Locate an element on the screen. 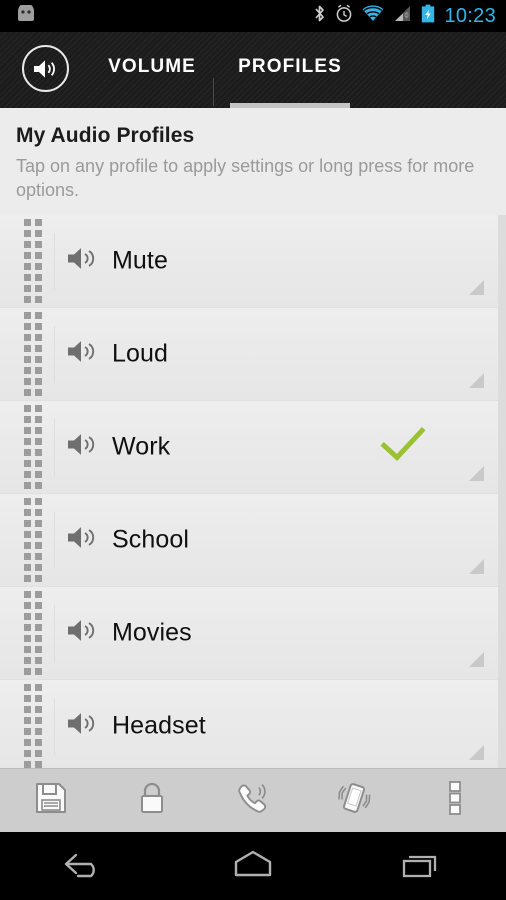 This screenshot has width=506, height=900. cell-signal-icon is located at coordinates (402, 16).